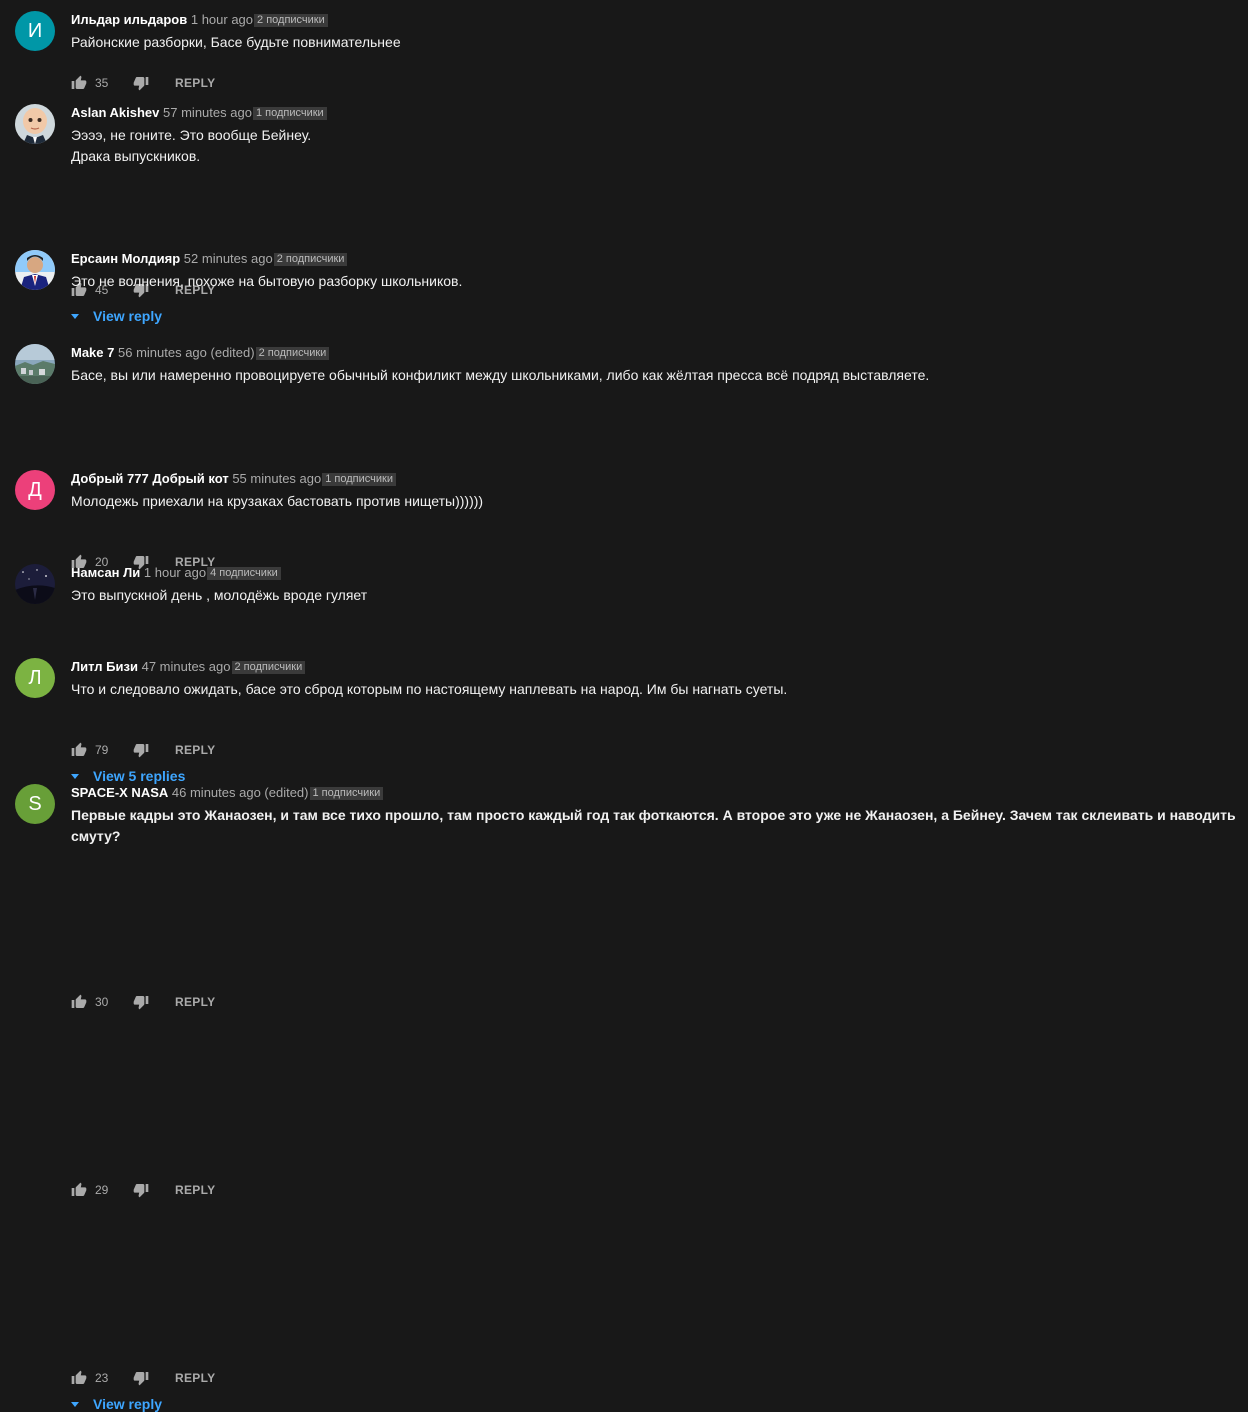 The height and width of the screenshot is (1412, 1248). I want to click on avatar-letter: И, so click(35, 30).